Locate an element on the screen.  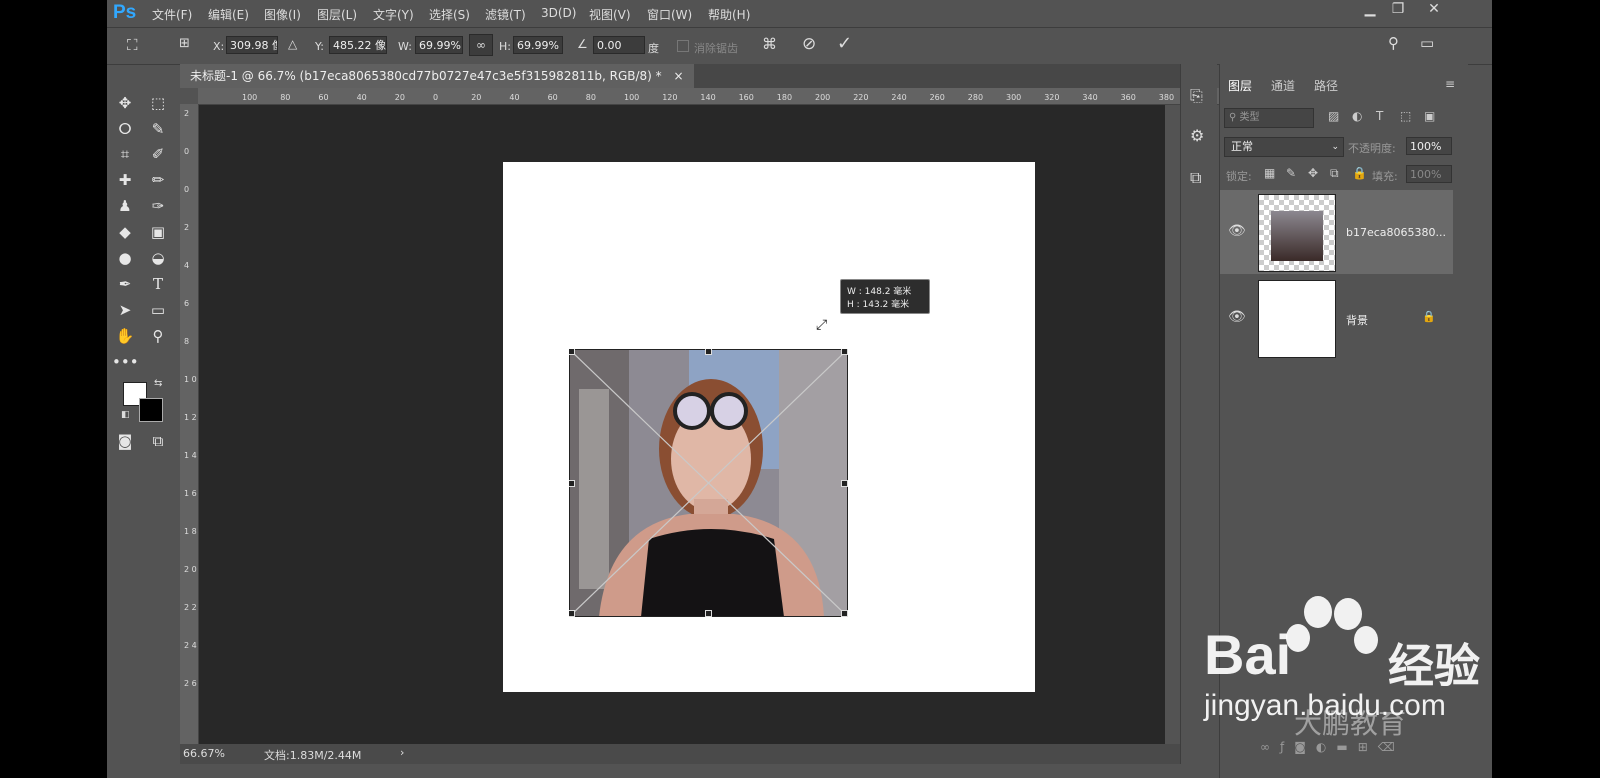
menu-help: 帮助(H) is located at coordinates (729, 14).